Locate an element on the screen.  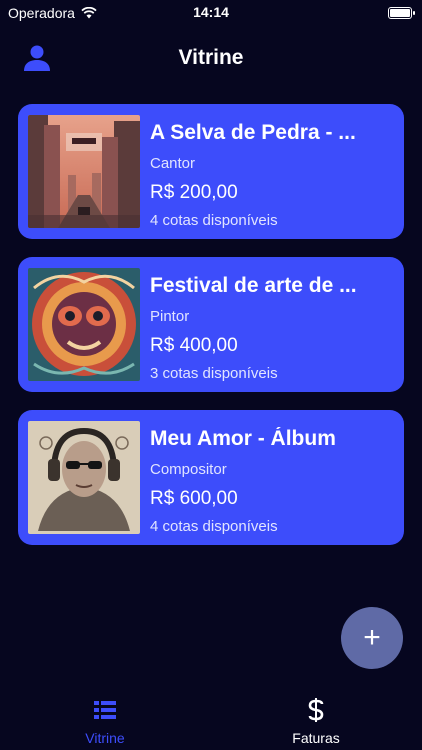
card-image-headphones-portrait is located at coordinates (84, 477).